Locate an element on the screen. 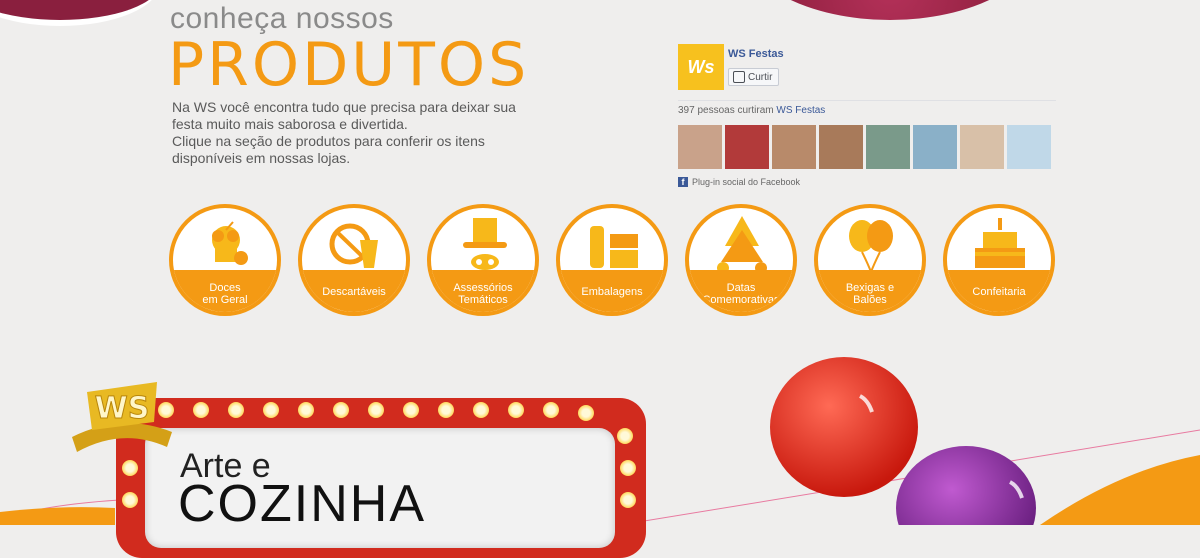 Image resolution: width=1200 pixels, height=558 pixels. category-assessorios-tematicos: Assessórios Temáticos is located at coordinates (483, 260).